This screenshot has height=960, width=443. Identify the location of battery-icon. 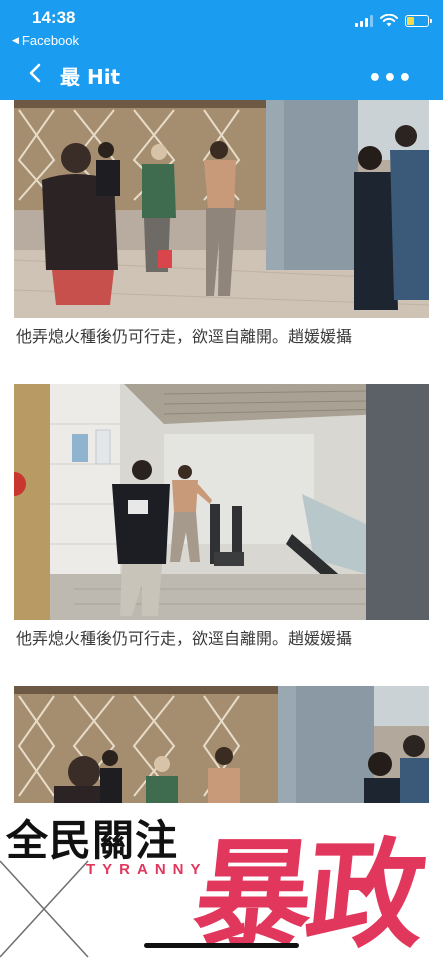
(418, 20).